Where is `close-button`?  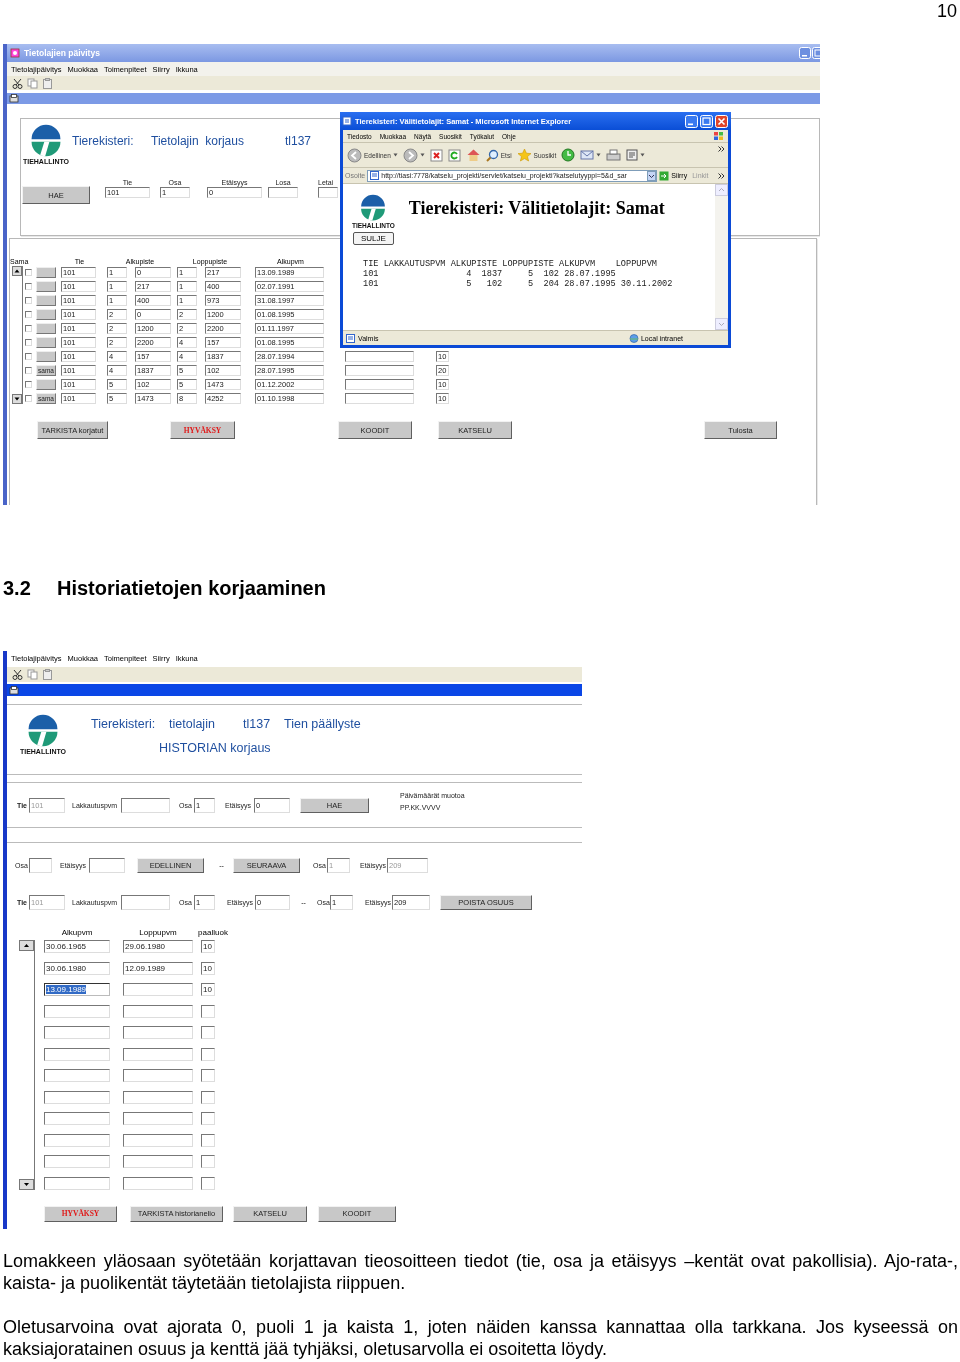 close-button is located at coordinates (721, 121).